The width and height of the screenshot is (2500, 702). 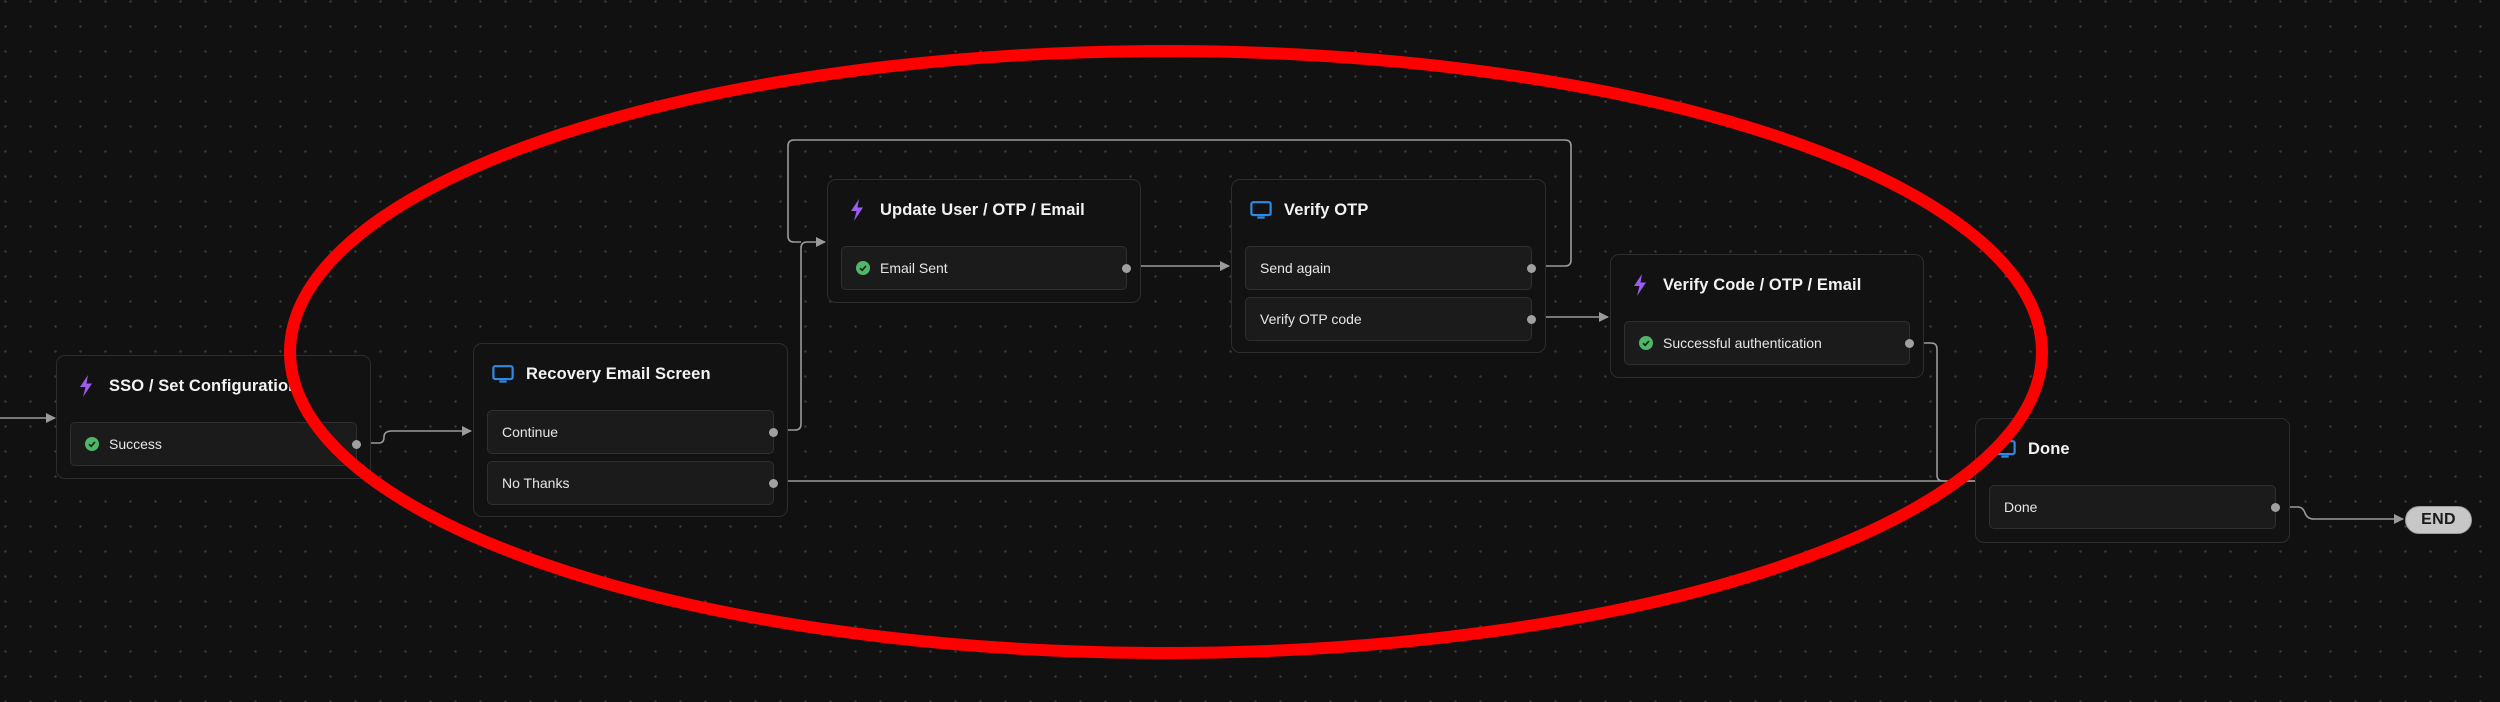 What do you see at coordinates (414, 435) in the screenshot?
I see `edge-sso-success-to-recovery` at bounding box center [414, 435].